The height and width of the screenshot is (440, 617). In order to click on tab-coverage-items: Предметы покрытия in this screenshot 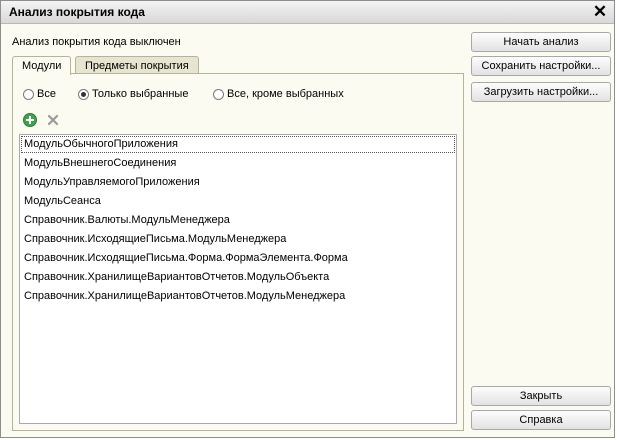, I will do `click(137, 65)`.